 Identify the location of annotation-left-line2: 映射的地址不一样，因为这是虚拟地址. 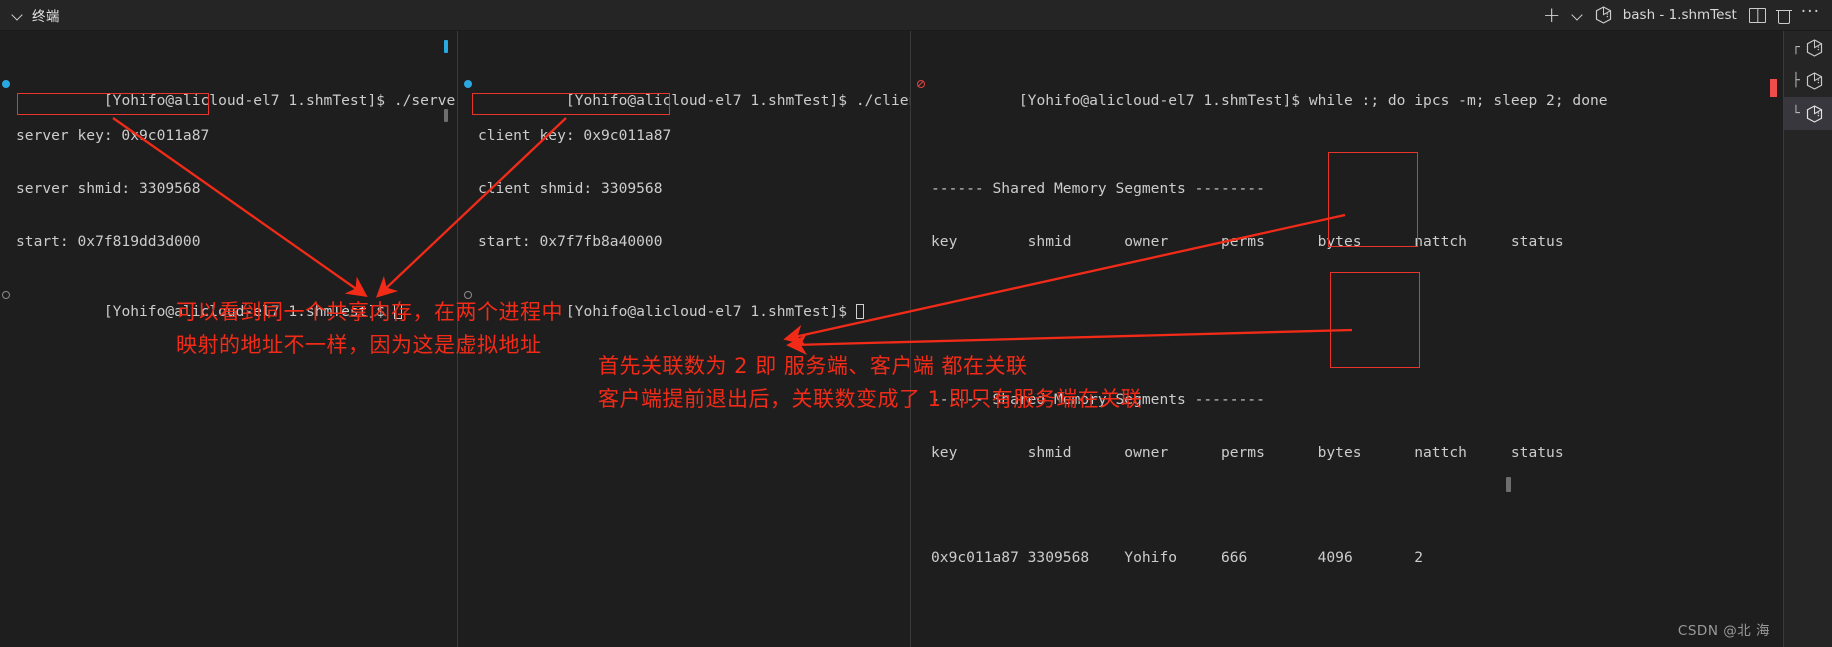
(359, 345).